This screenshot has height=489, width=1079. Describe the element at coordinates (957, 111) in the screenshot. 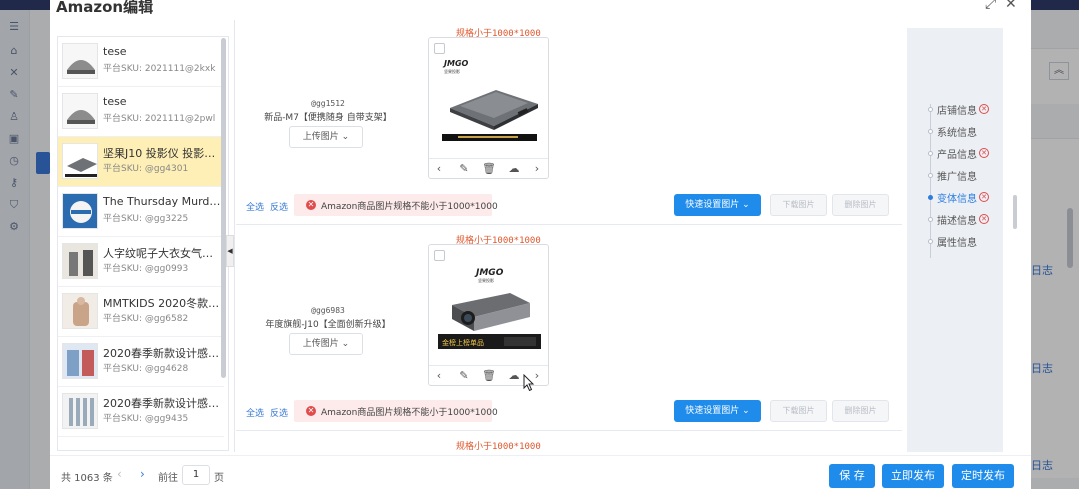

I see `section-nav-label: 店铺信息` at that location.